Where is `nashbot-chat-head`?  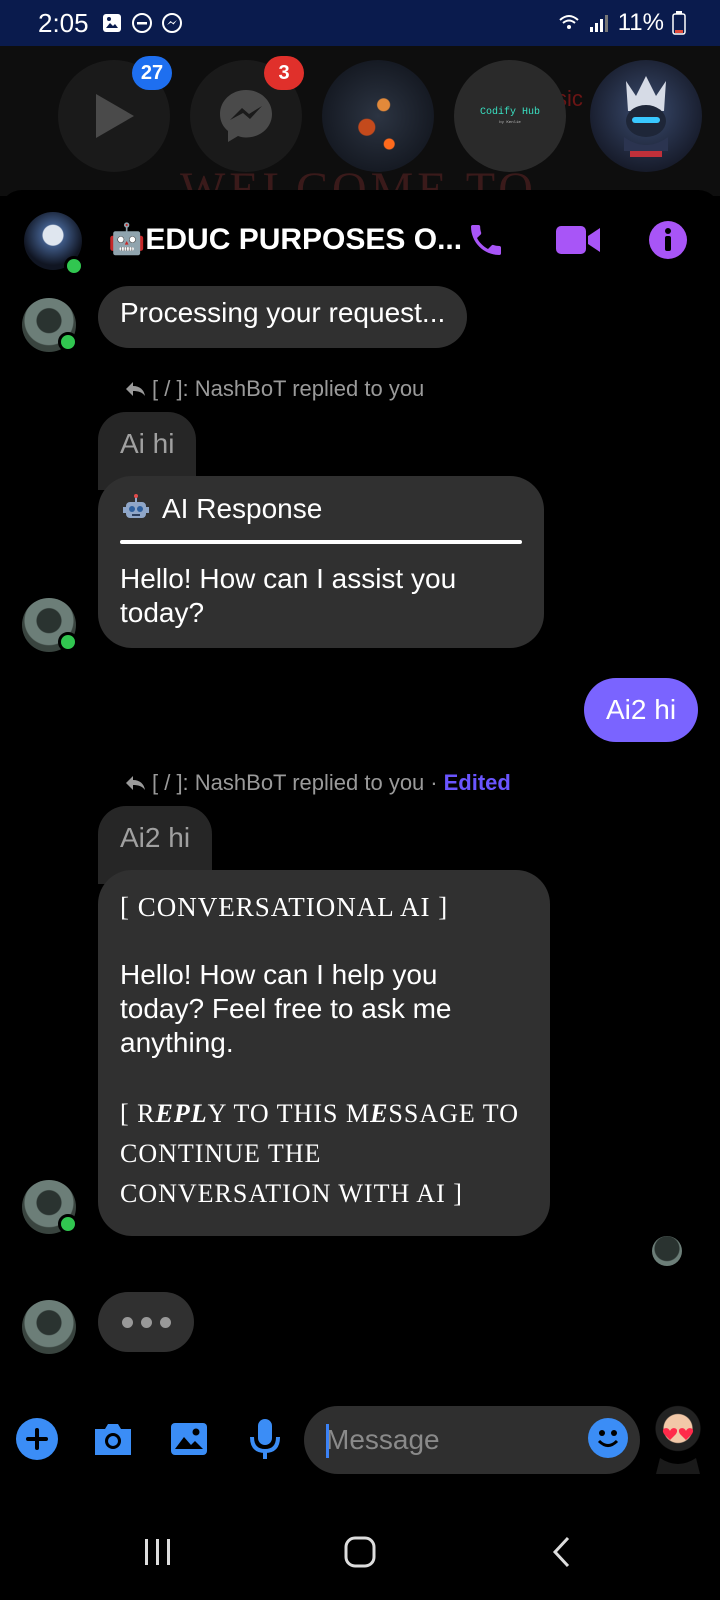
nashbot-chat-head is located at coordinates (646, 116).